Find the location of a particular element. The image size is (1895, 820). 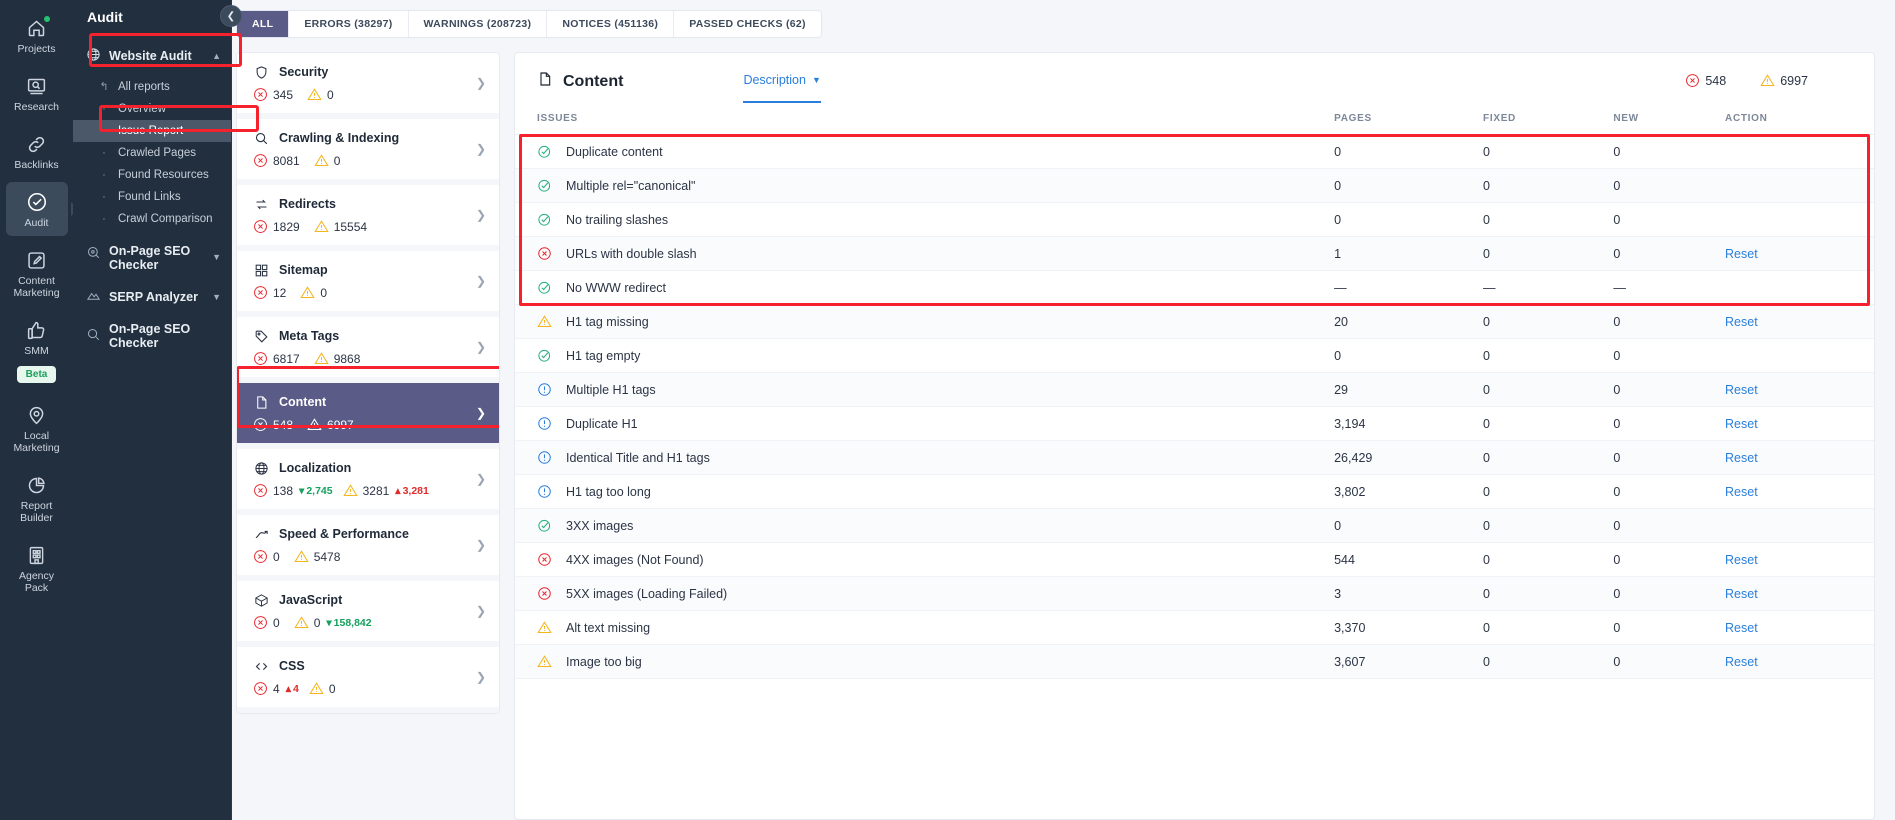

tab-description: Description ▼ is located at coordinates (782, 88).